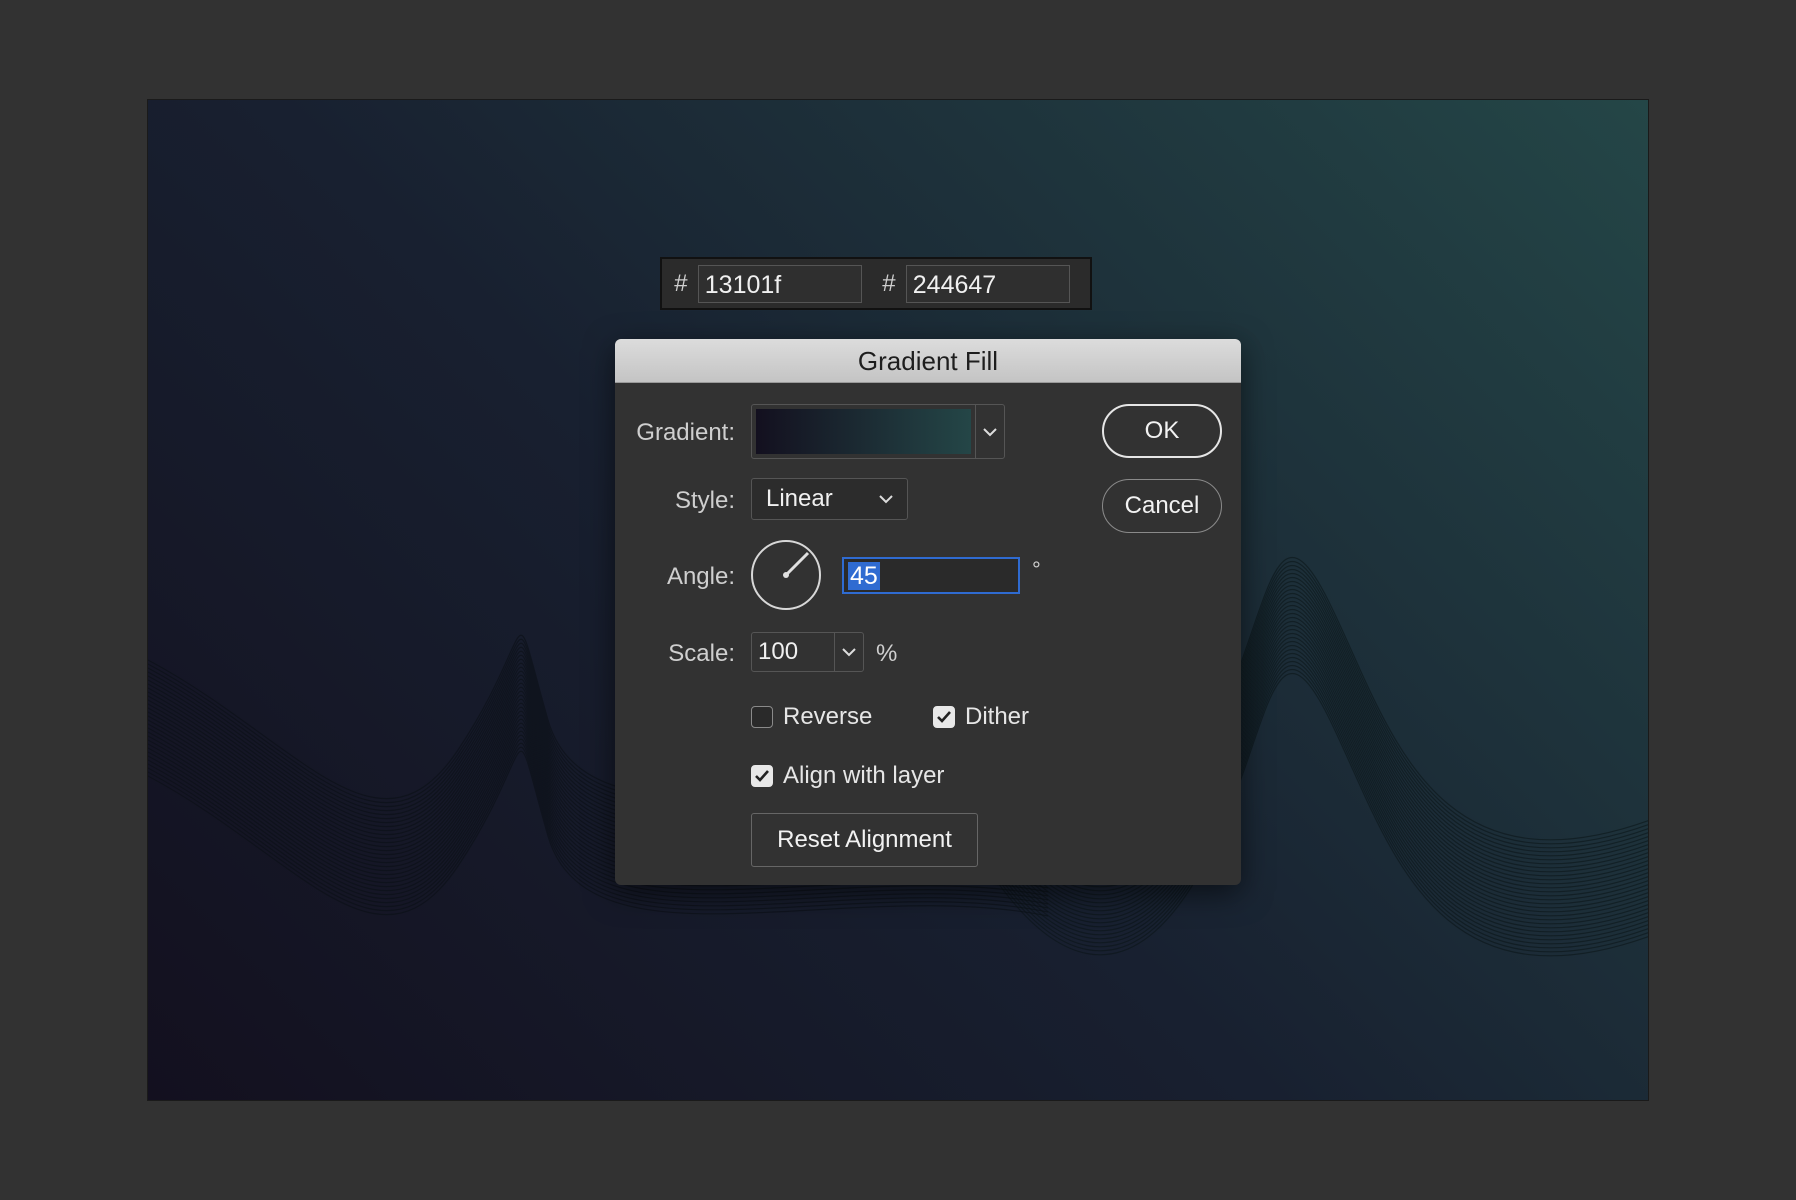 The width and height of the screenshot is (1796, 1200). Describe the element at coordinates (1162, 506) in the screenshot. I see `cancel-button: Cancel` at that location.